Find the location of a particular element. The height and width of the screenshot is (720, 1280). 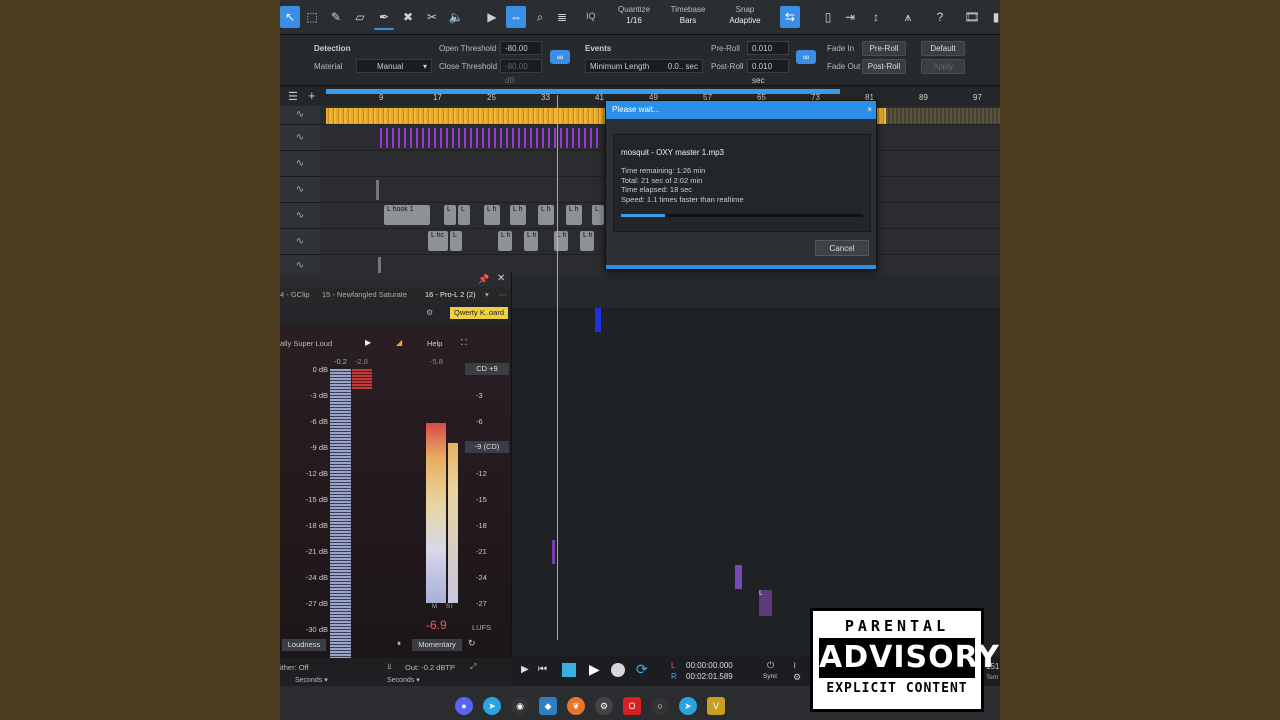

small-clip: L is located at coordinates (765, 603).